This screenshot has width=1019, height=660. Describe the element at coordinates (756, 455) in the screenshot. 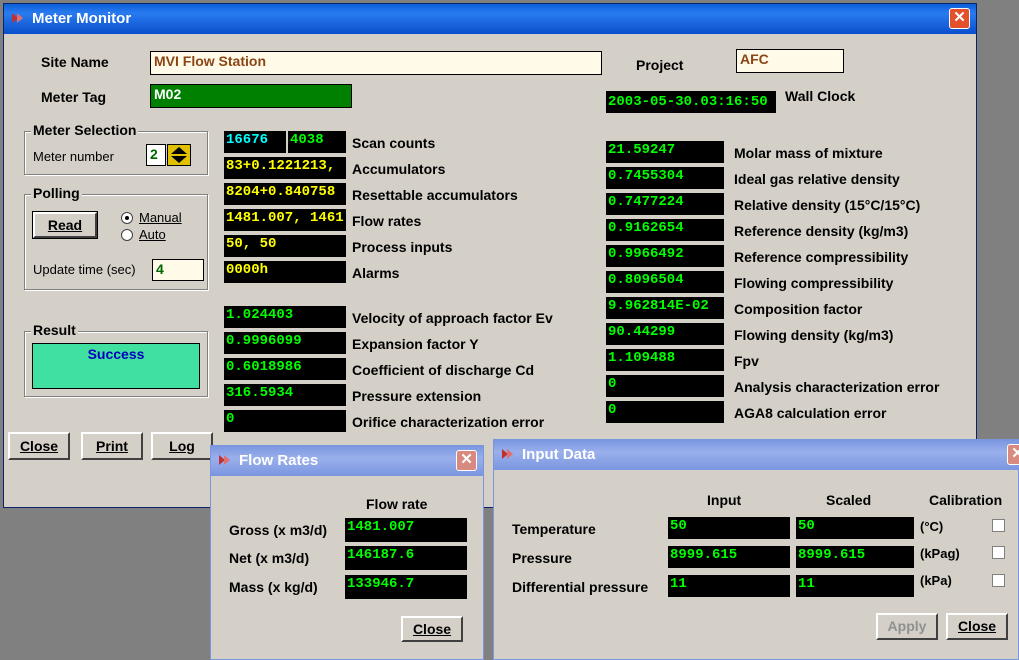

I see `input-data-title-bar: Input Data ✕` at that location.